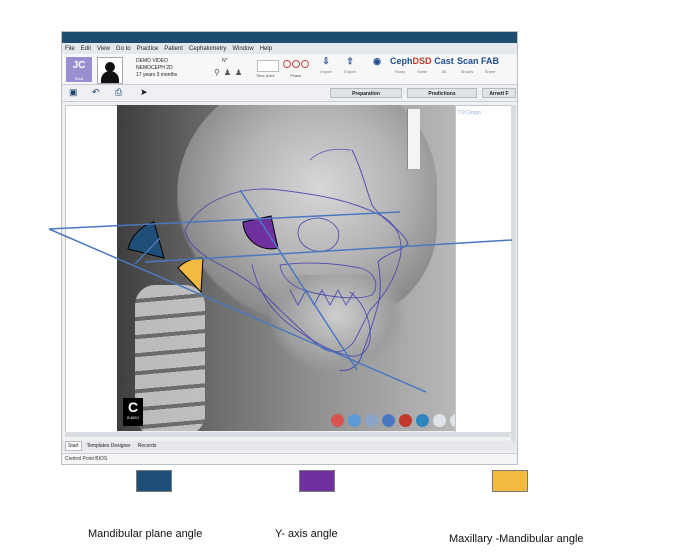 The width and height of the screenshot is (684, 560). I want to click on scan-icon: Scan, so click(468, 61).